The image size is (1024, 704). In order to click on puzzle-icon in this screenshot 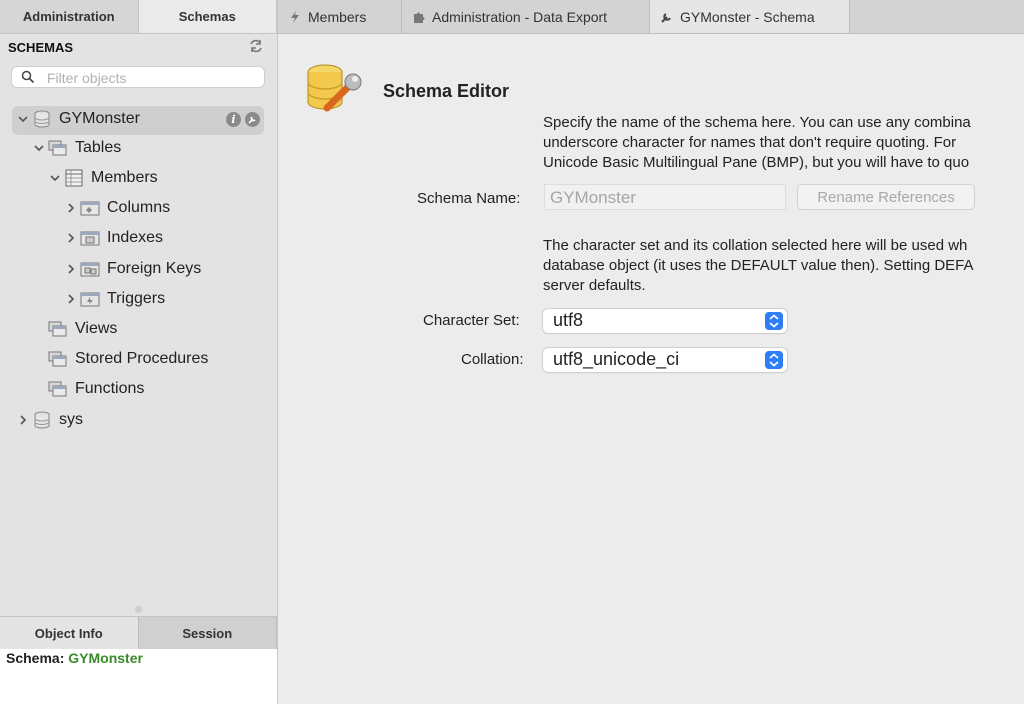, I will do `click(419, 17)`.